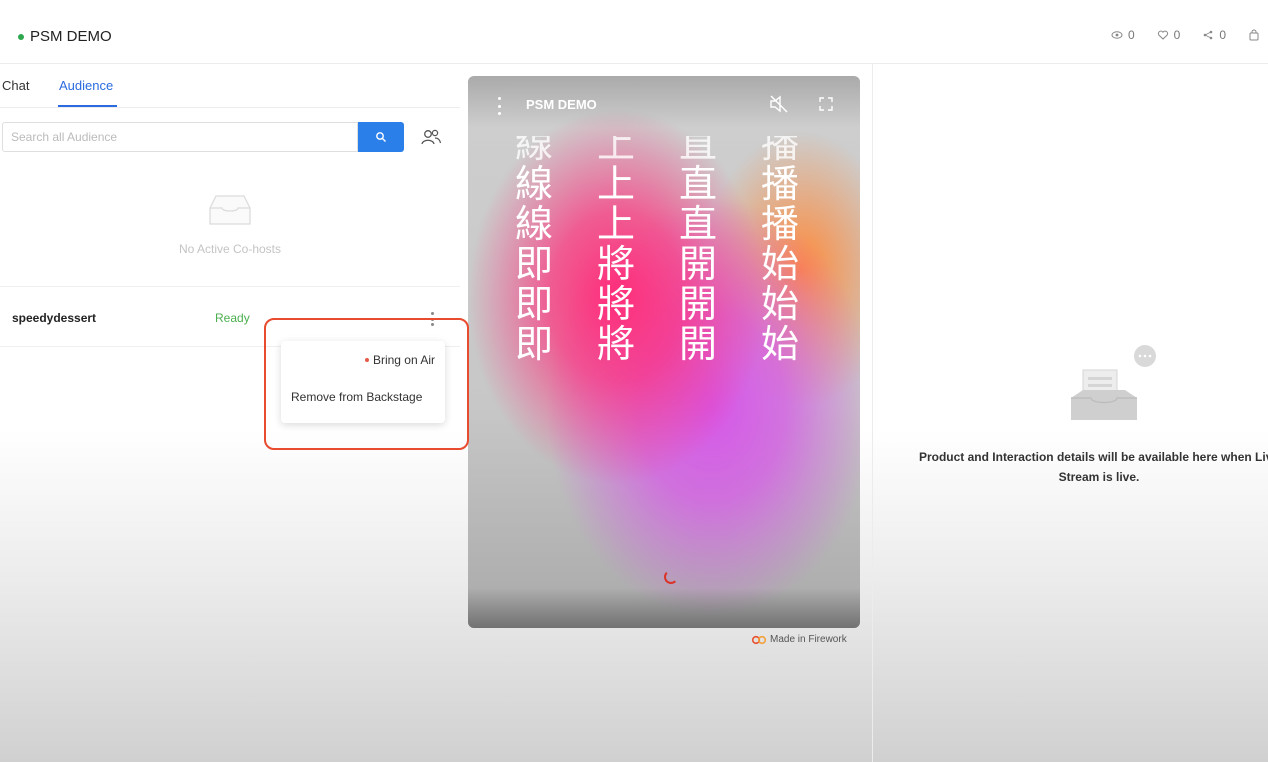  I want to click on audience-name: speedydessert, so click(54, 318).